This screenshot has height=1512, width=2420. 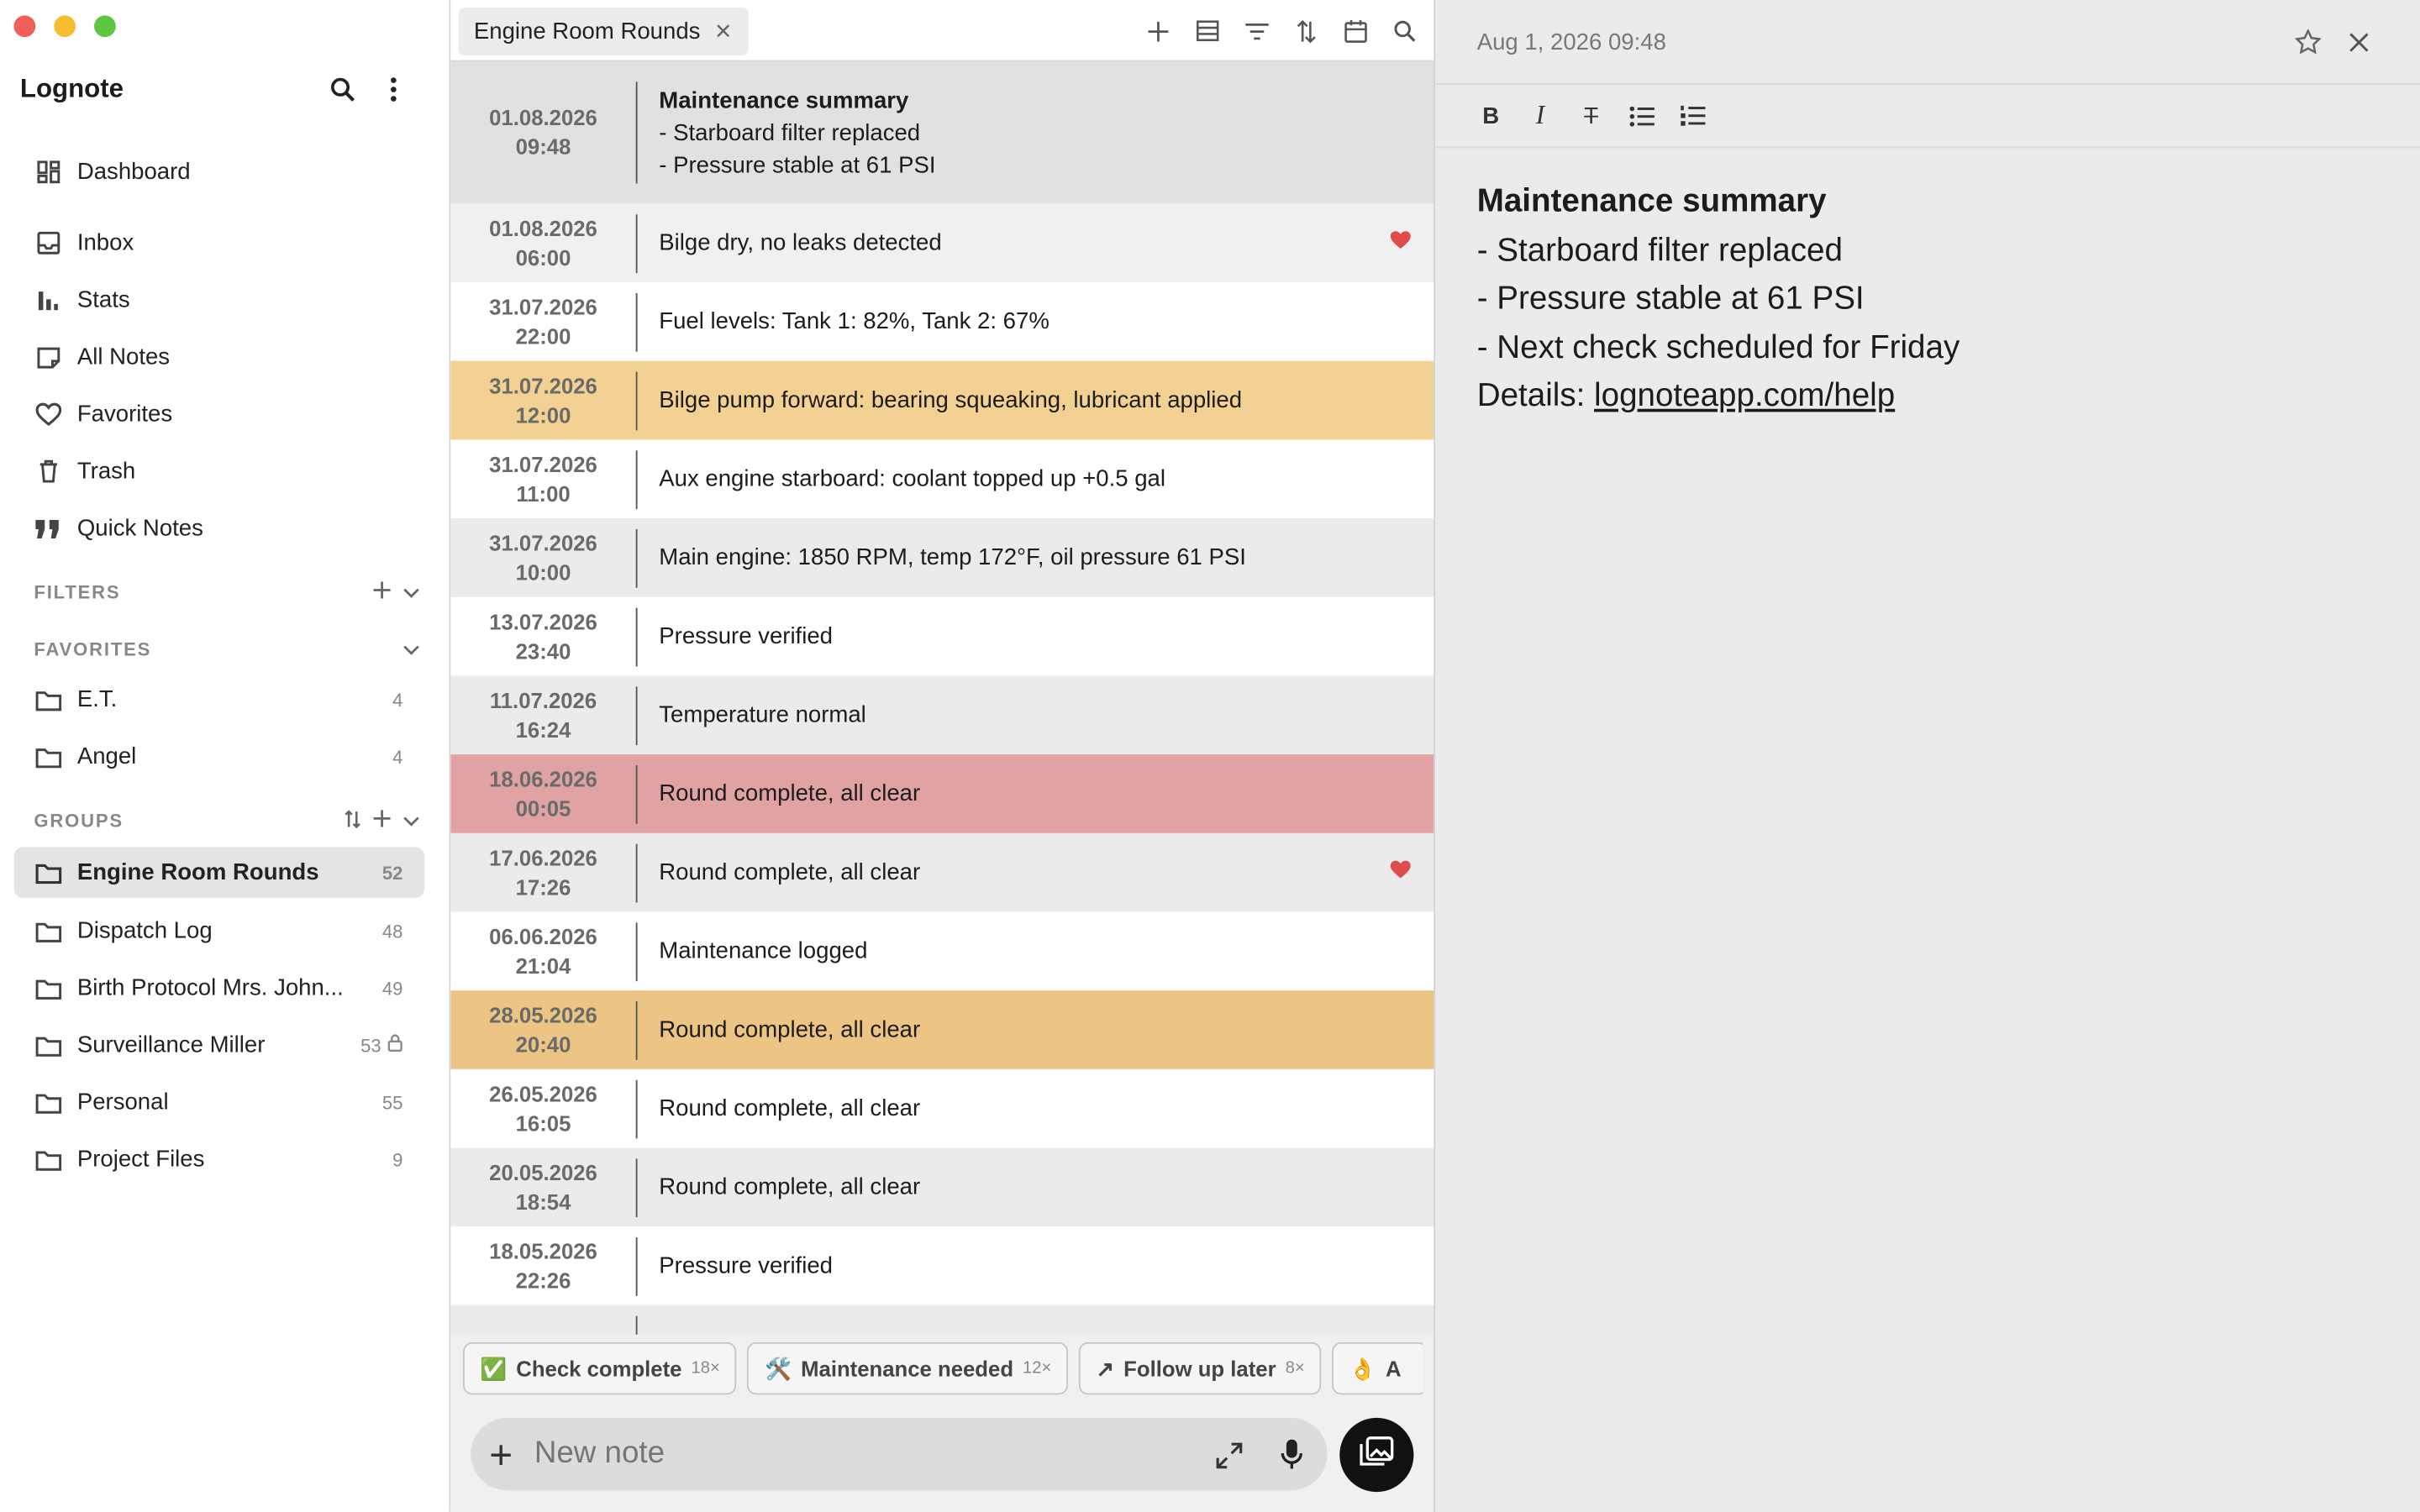 What do you see at coordinates (746, 1265) in the screenshot?
I see `note-preview: Pressure verified` at bounding box center [746, 1265].